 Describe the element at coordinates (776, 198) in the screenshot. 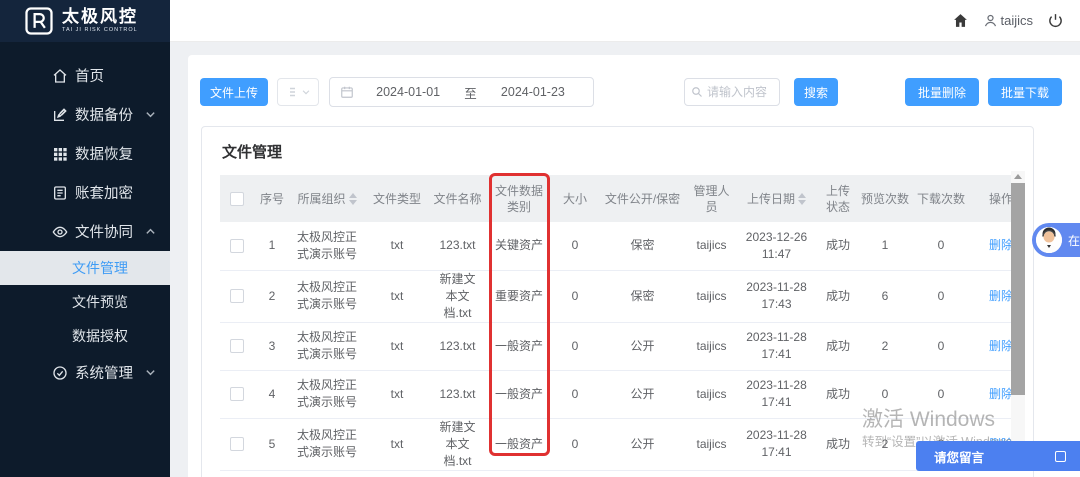

I see `col-header-upload-date: 上传日期` at that location.